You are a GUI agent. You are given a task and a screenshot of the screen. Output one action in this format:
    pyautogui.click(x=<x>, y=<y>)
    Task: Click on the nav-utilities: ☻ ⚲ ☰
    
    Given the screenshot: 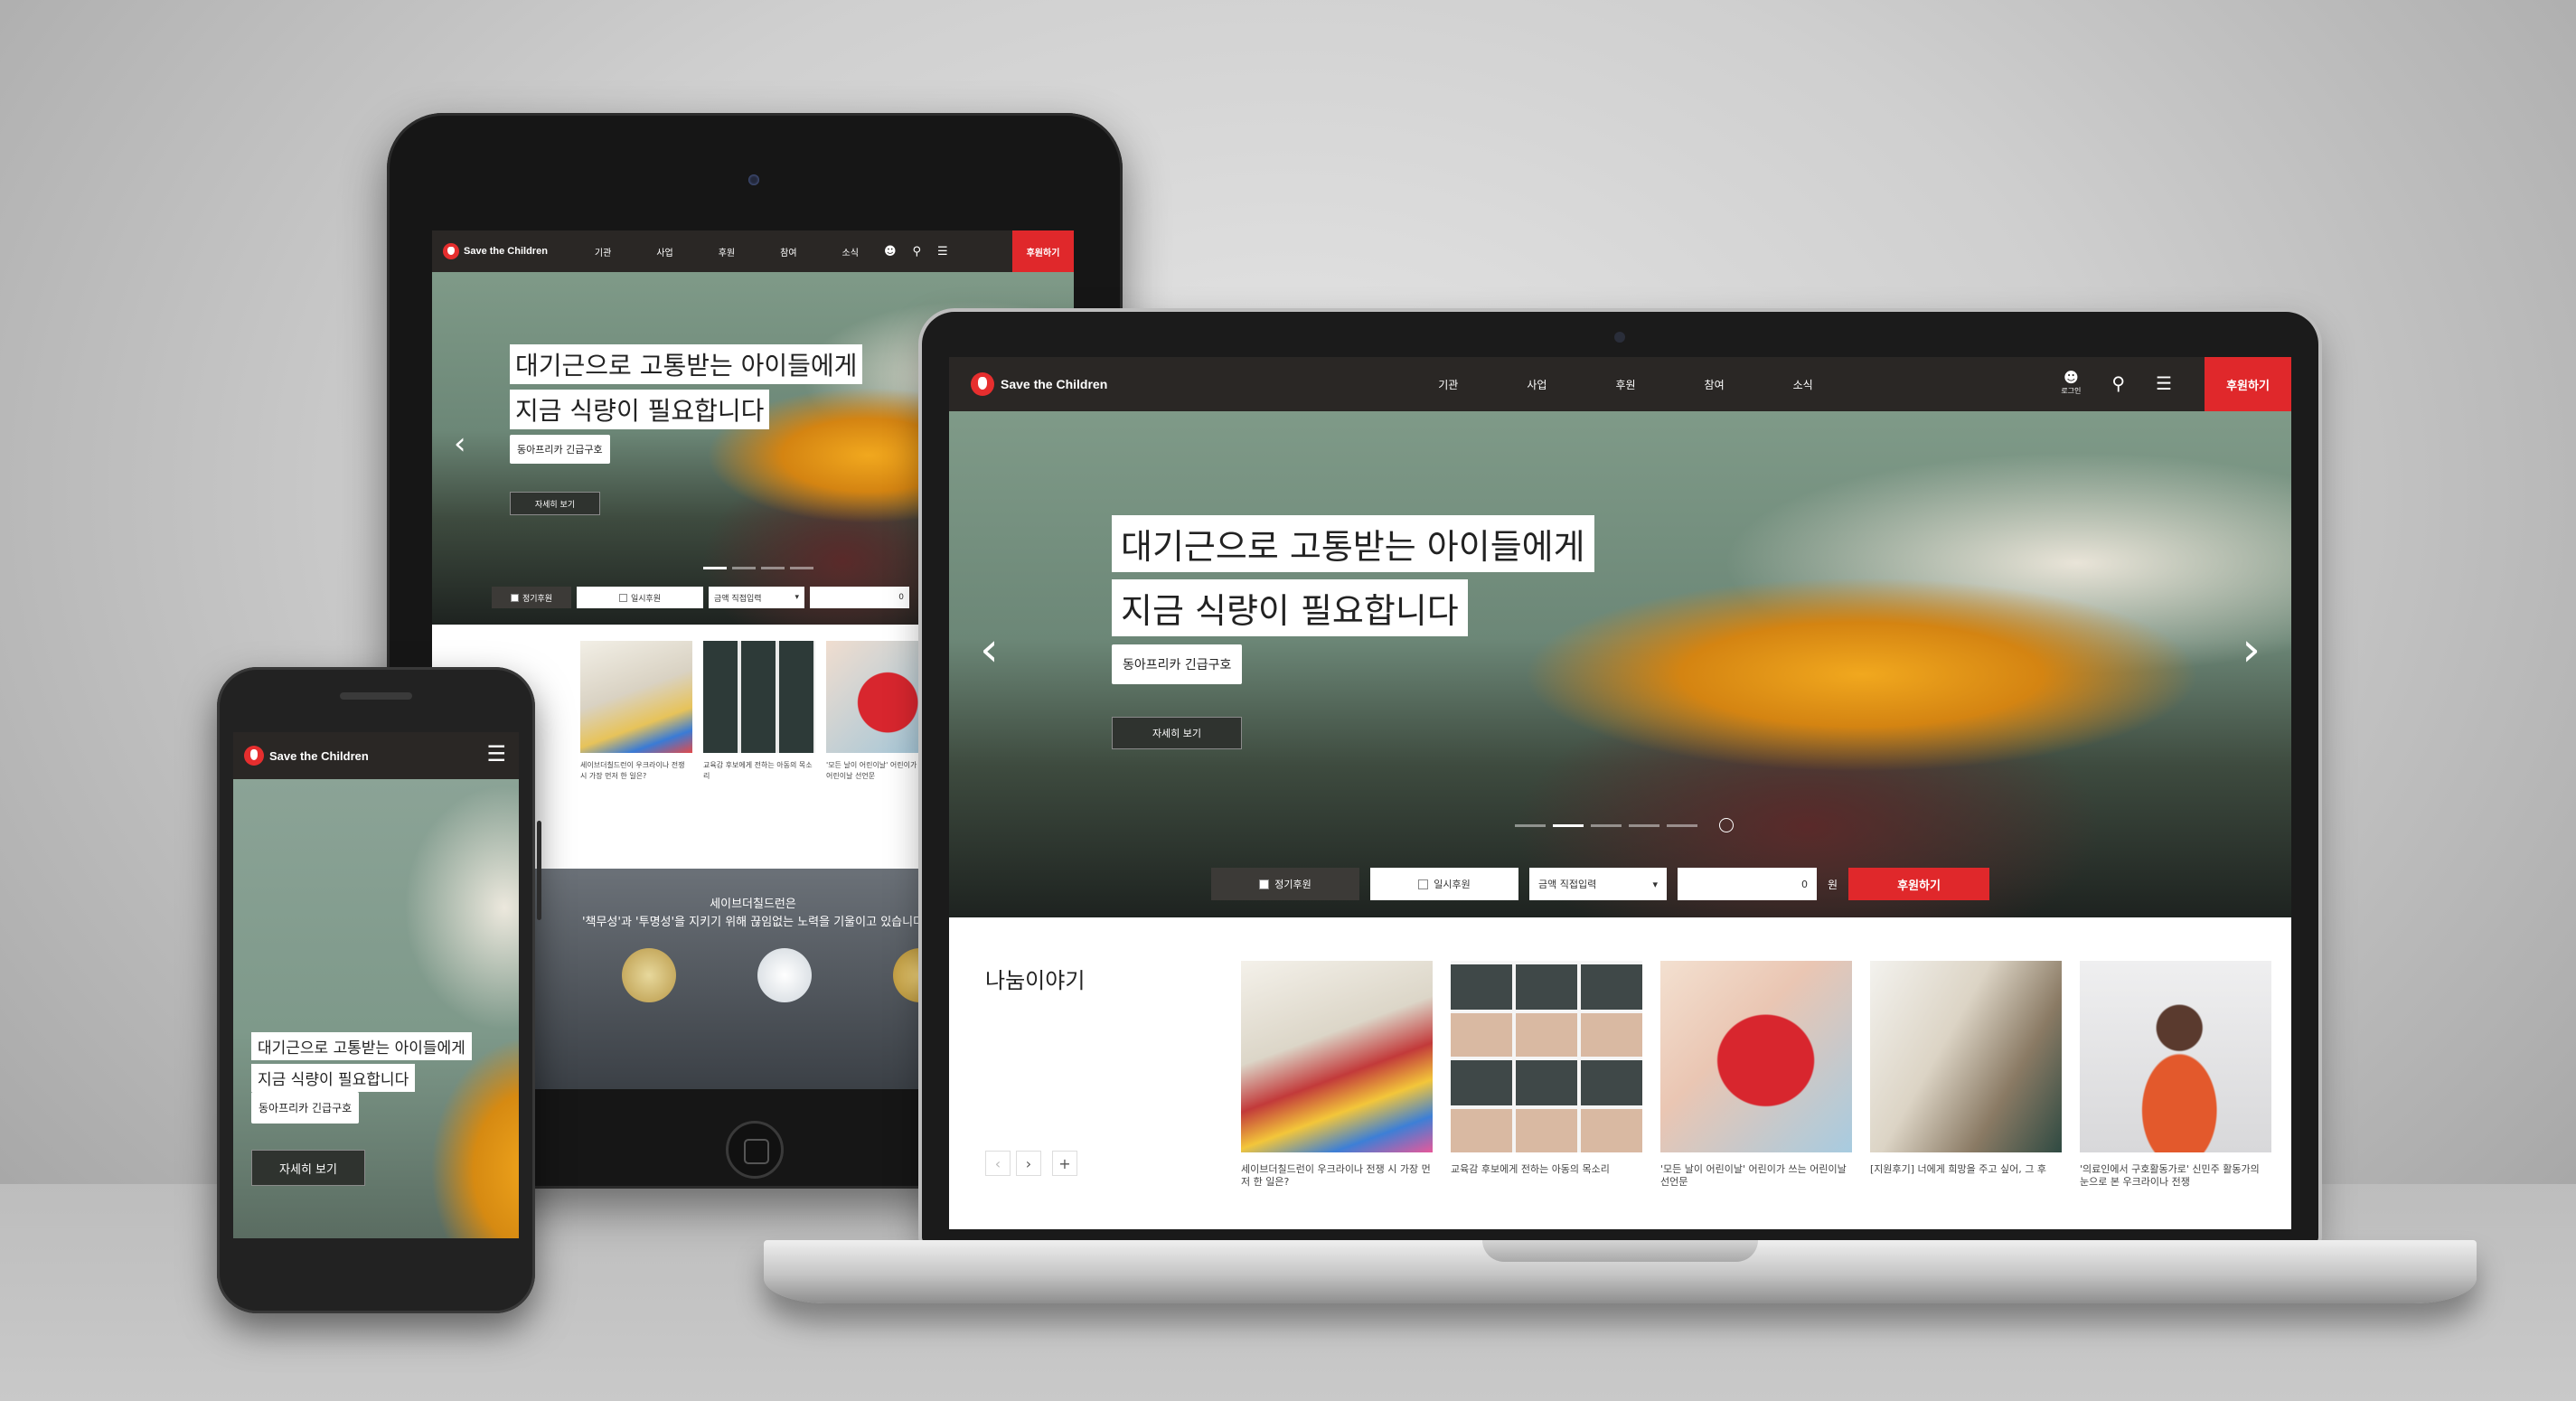 What is the action you would take?
    pyautogui.click(x=916, y=252)
    